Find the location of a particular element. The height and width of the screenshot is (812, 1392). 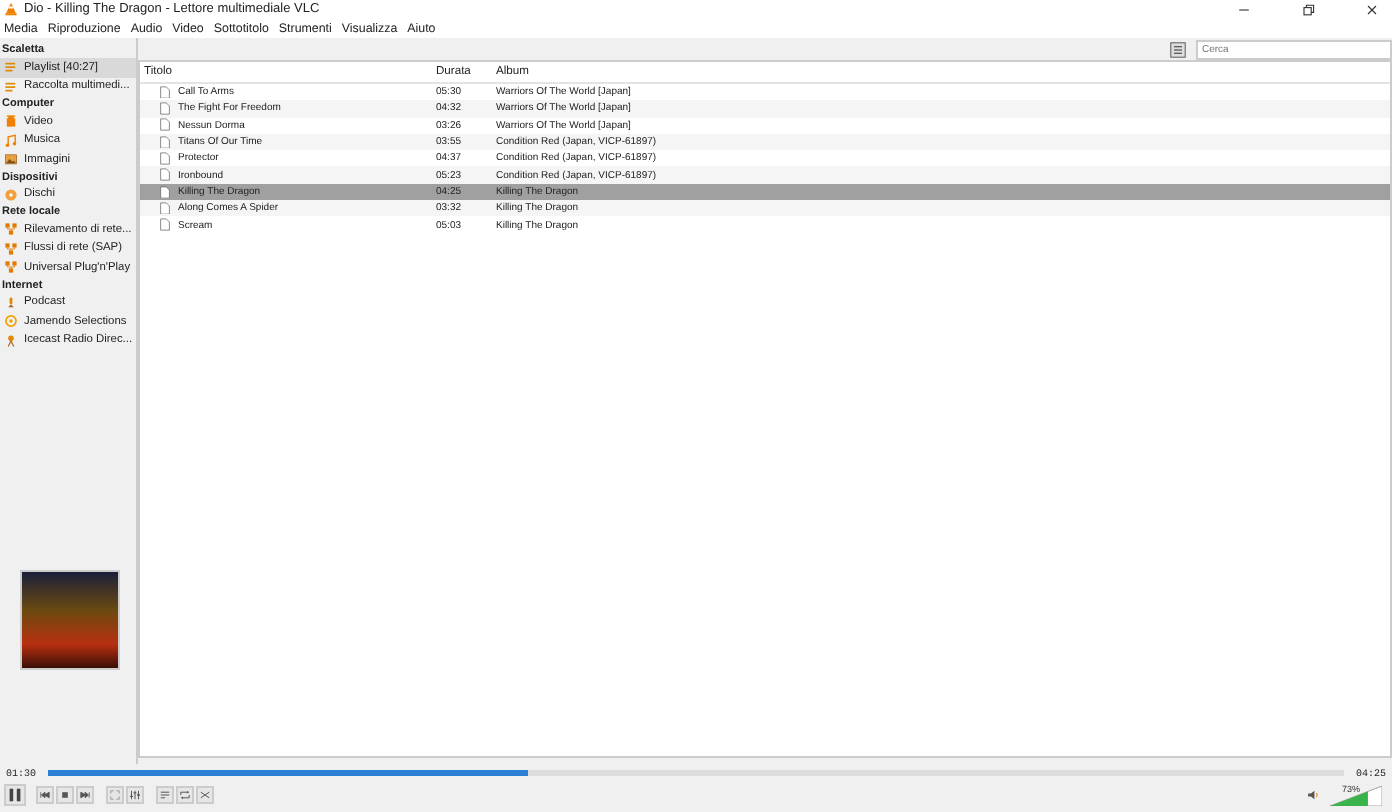

close-icon is located at coordinates (1372, 9).